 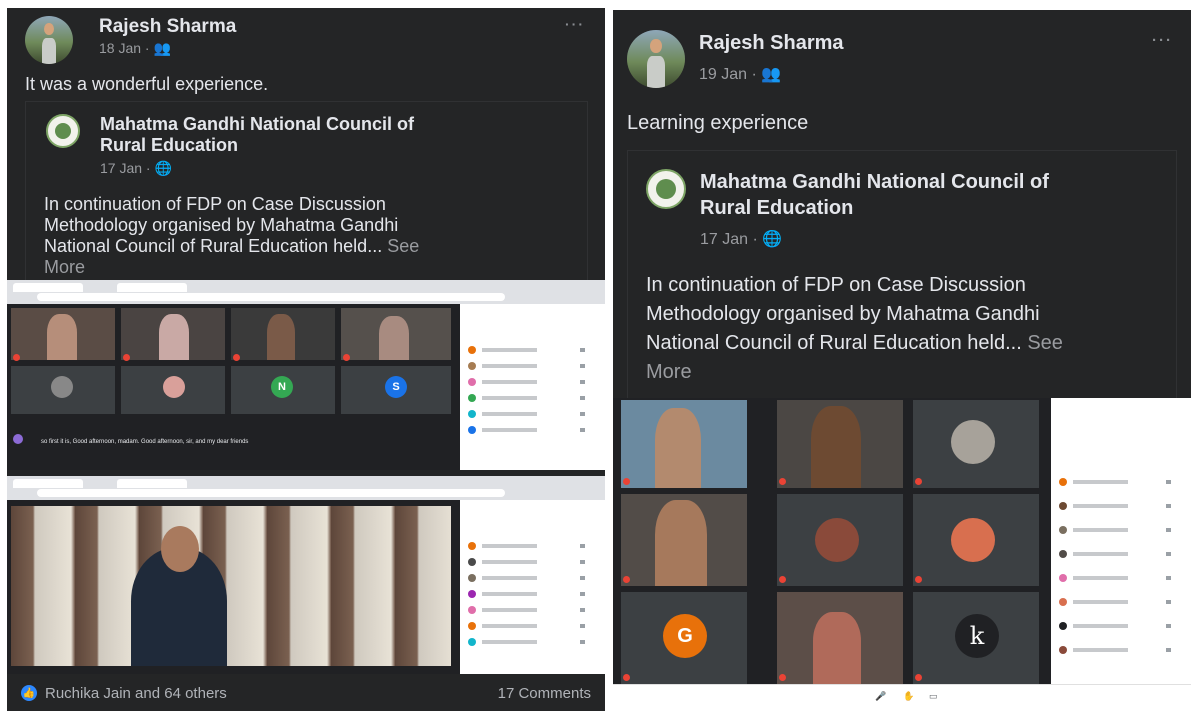 I want to click on post-text: Learning experience, so click(x=718, y=123).